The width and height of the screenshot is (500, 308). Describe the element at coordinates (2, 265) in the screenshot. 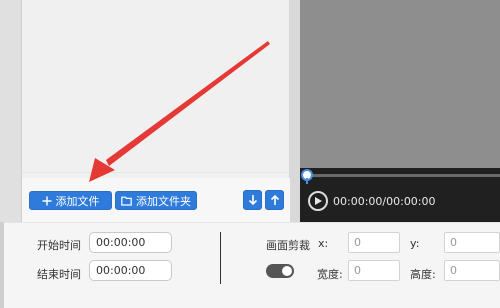

I see `left-edge` at that location.